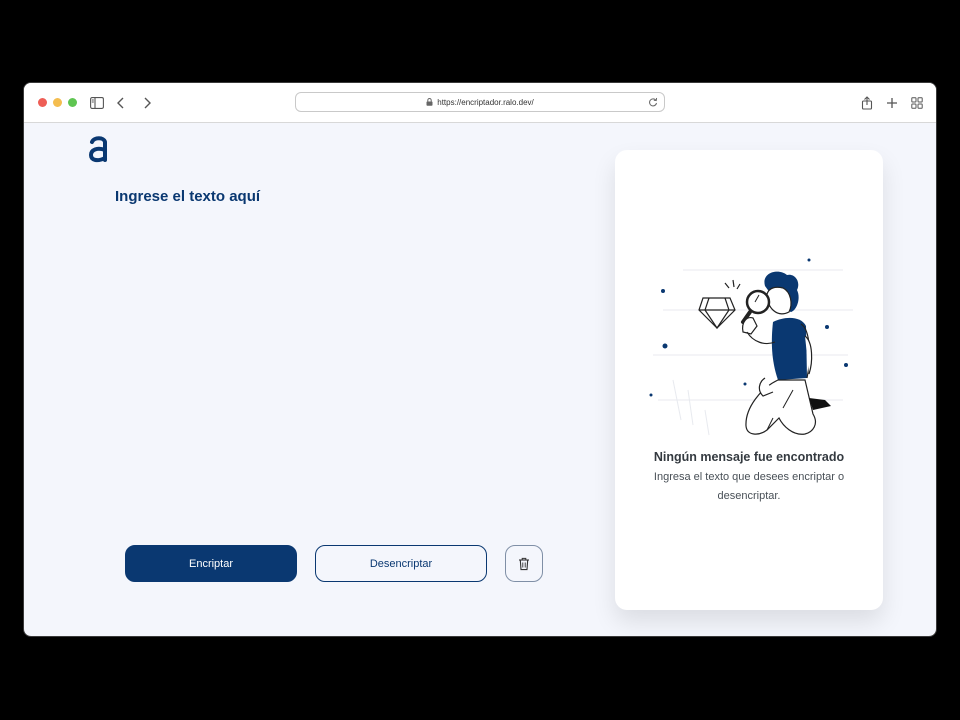  What do you see at coordinates (121, 103) in the screenshot?
I see `chevron-left-icon` at bounding box center [121, 103].